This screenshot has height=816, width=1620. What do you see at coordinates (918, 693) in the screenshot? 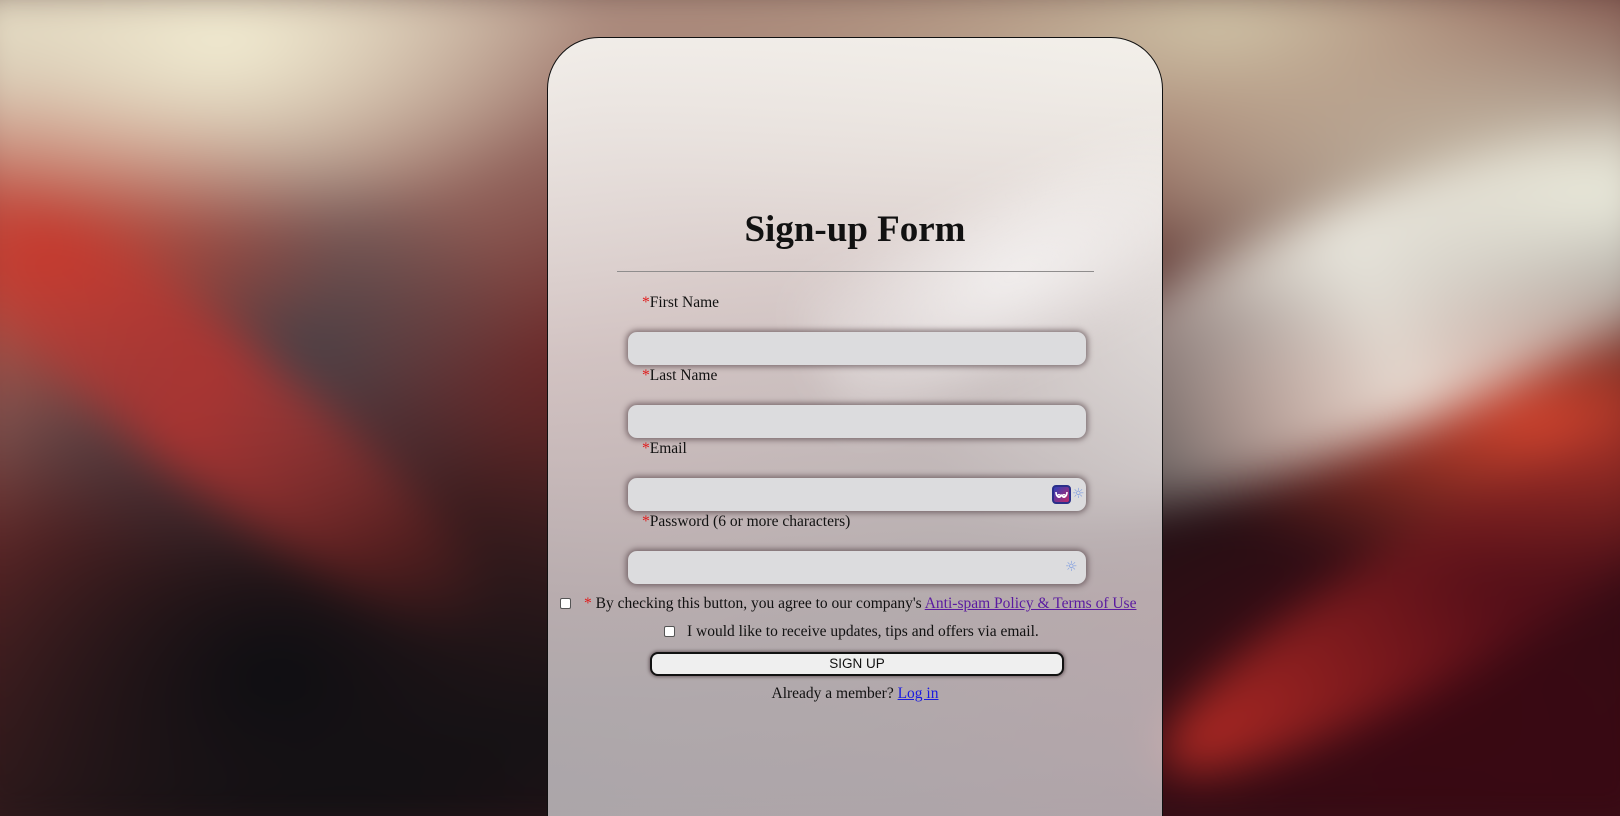
I see `login-link: Log in` at bounding box center [918, 693].